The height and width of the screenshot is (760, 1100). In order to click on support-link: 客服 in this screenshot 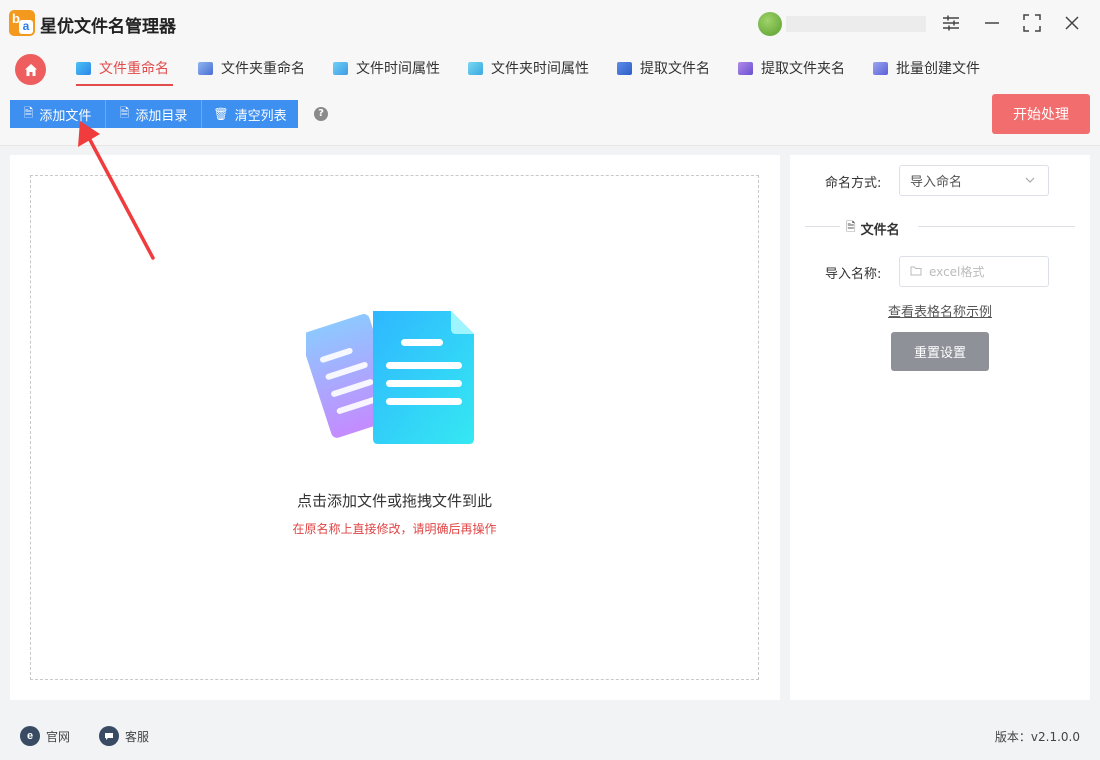, I will do `click(124, 736)`.